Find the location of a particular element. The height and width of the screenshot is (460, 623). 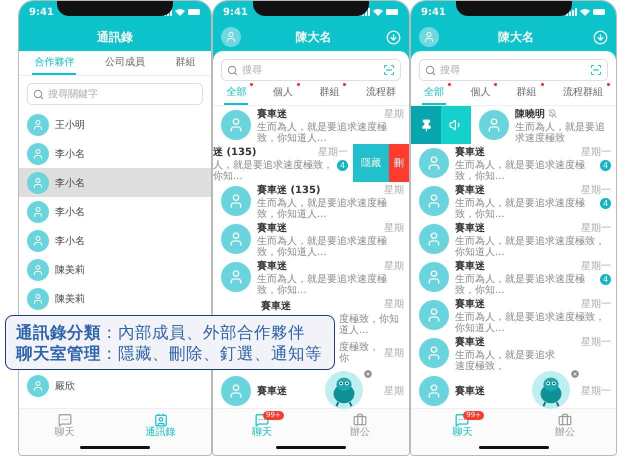

caption-line: 通訊錄分類：內部成員、外部合作夥伴 is located at coordinates (161, 332).